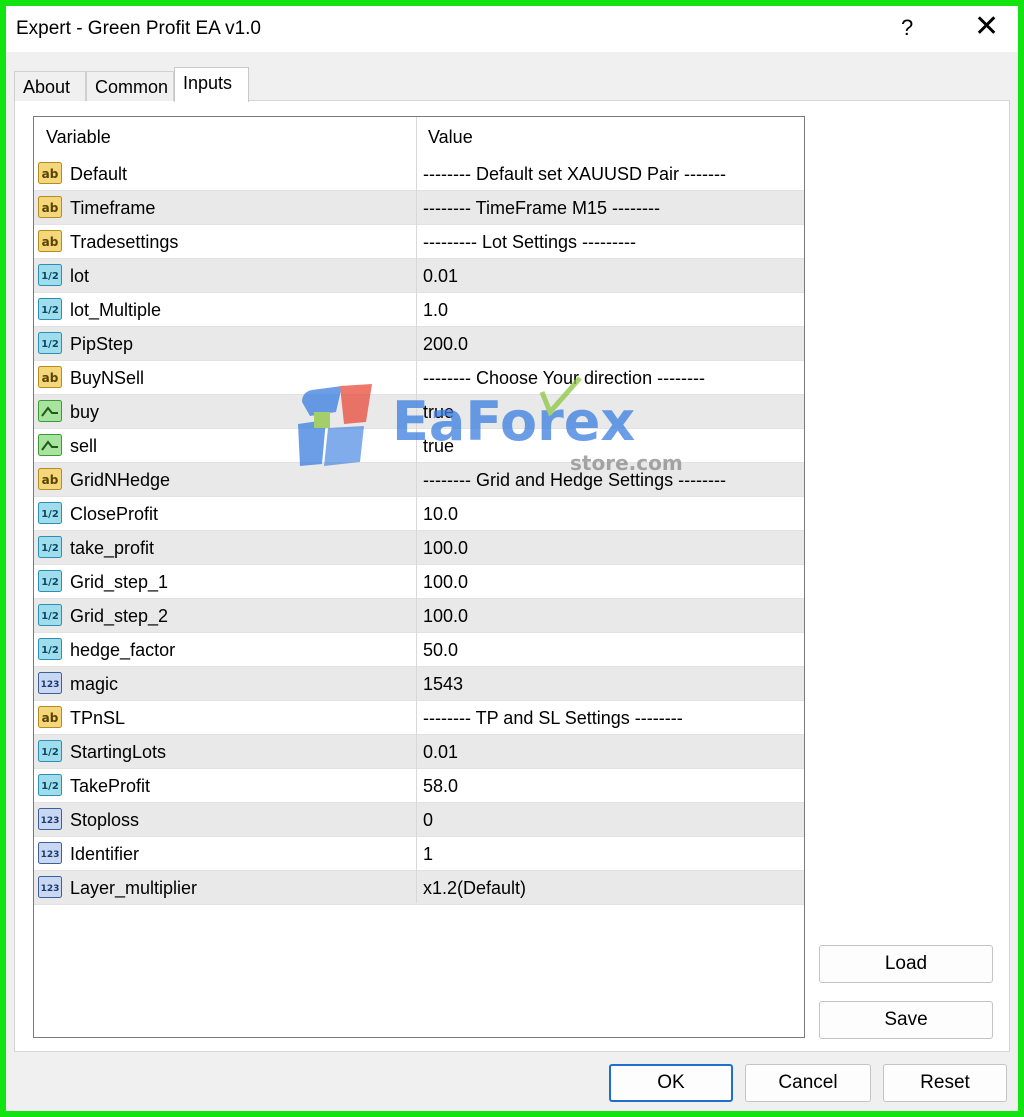 This screenshot has width=1024, height=1117. I want to click on variable-value: 50.0, so click(440, 650).